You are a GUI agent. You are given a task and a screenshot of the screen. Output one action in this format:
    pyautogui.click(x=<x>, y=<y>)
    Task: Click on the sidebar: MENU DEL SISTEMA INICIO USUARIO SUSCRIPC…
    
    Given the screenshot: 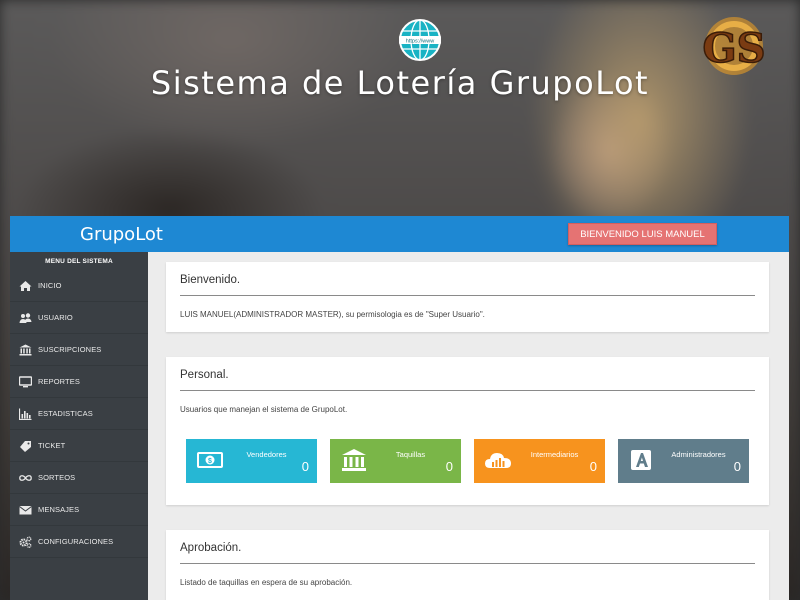 What is the action you would take?
    pyautogui.click(x=79, y=426)
    